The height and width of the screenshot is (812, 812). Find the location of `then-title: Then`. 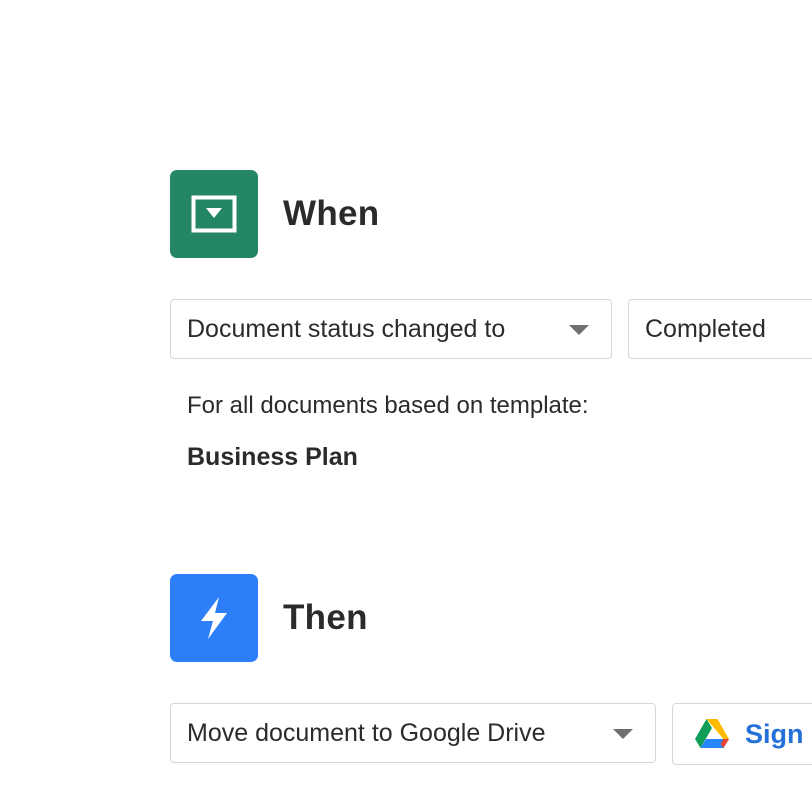

then-title: Then is located at coordinates (325, 617).